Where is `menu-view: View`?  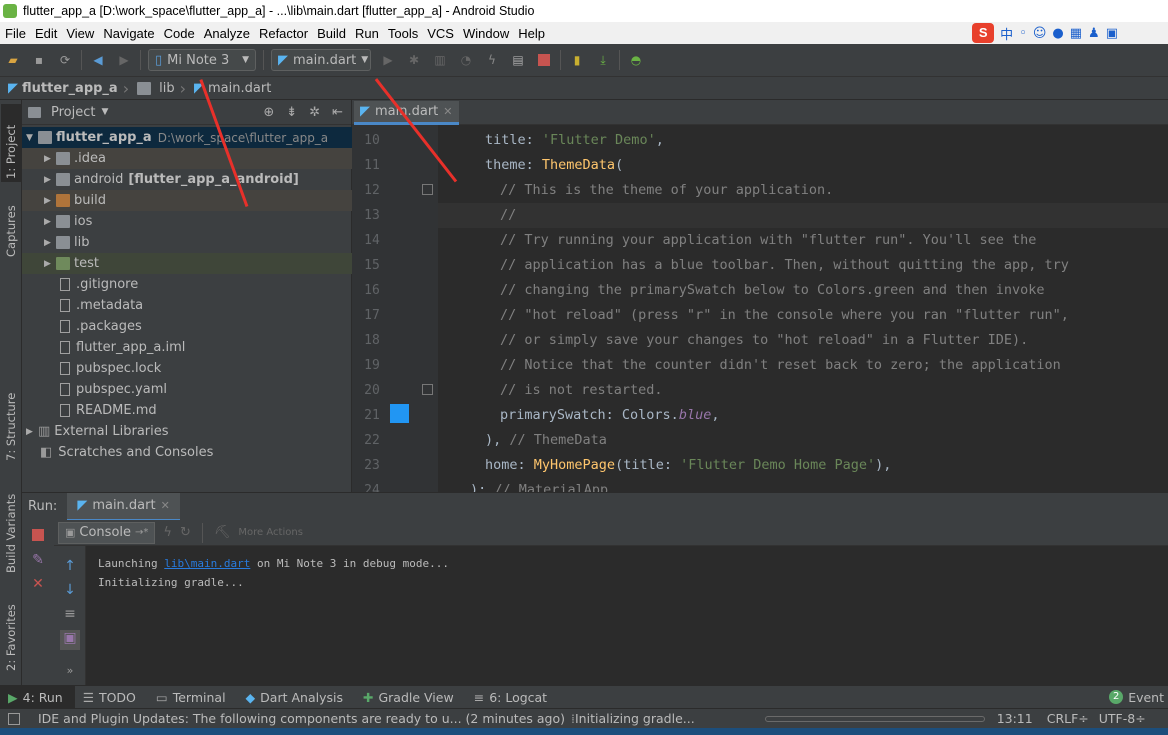 menu-view: View is located at coordinates (79, 33).